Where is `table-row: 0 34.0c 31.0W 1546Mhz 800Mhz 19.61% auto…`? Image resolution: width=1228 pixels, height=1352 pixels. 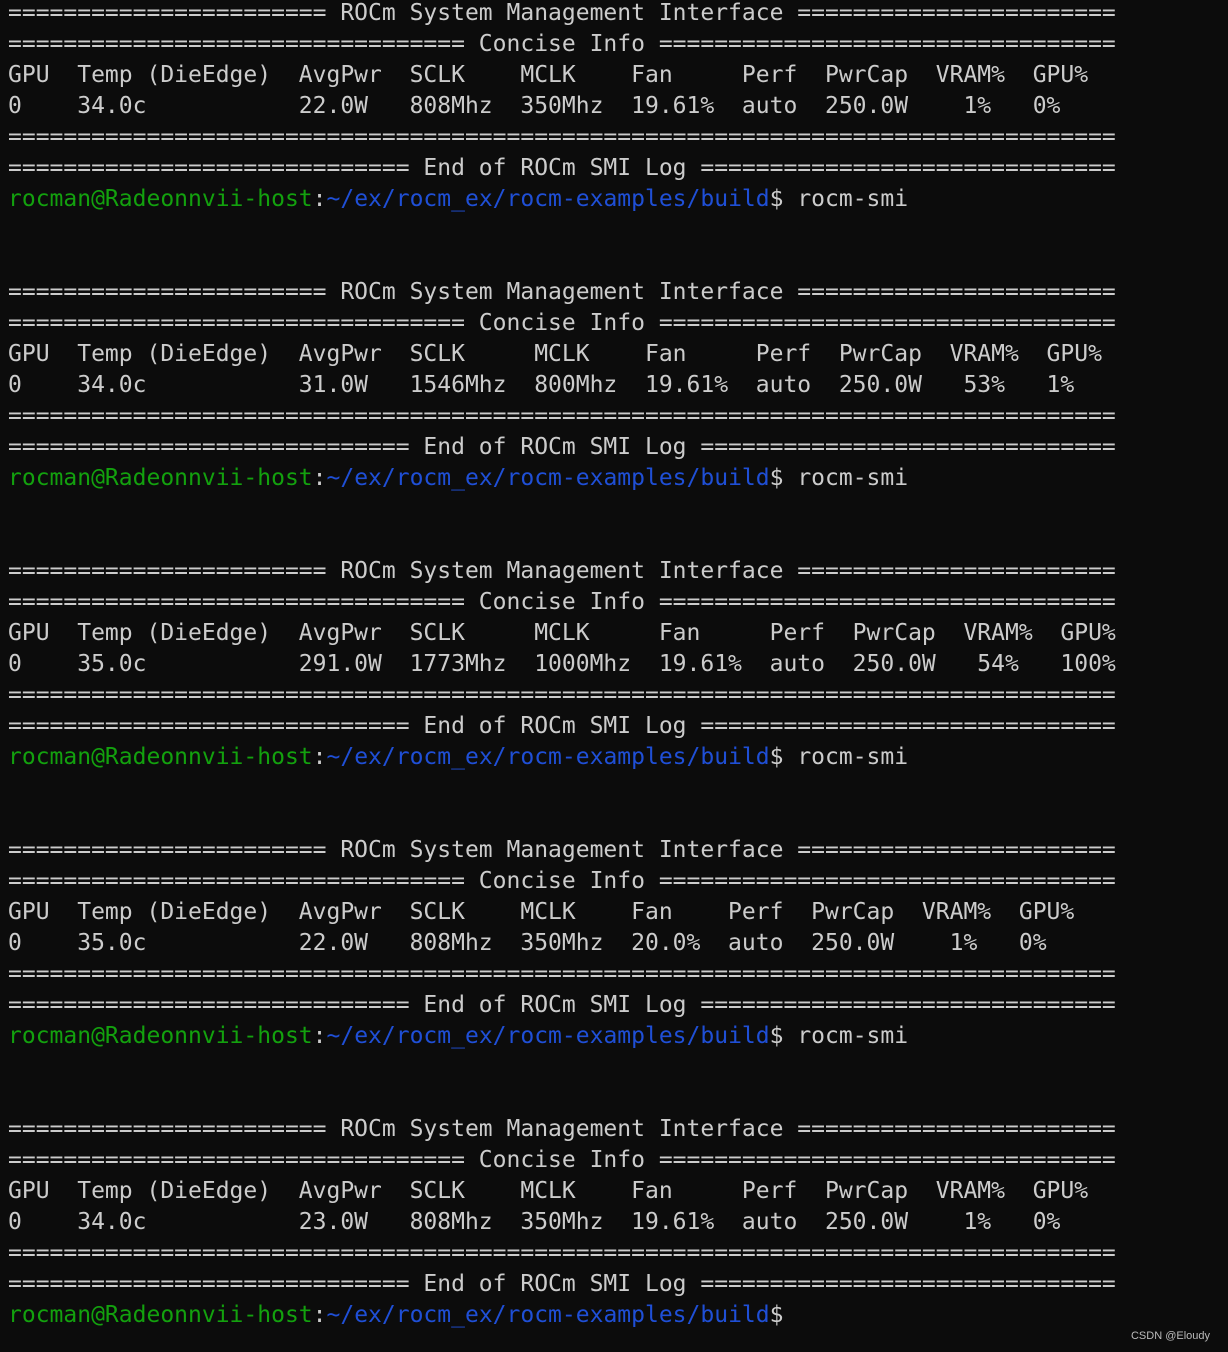 table-row: 0 34.0c 31.0W 1546Mhz 800Mhz 19.61% auto… is located at coordinates (541, 385).